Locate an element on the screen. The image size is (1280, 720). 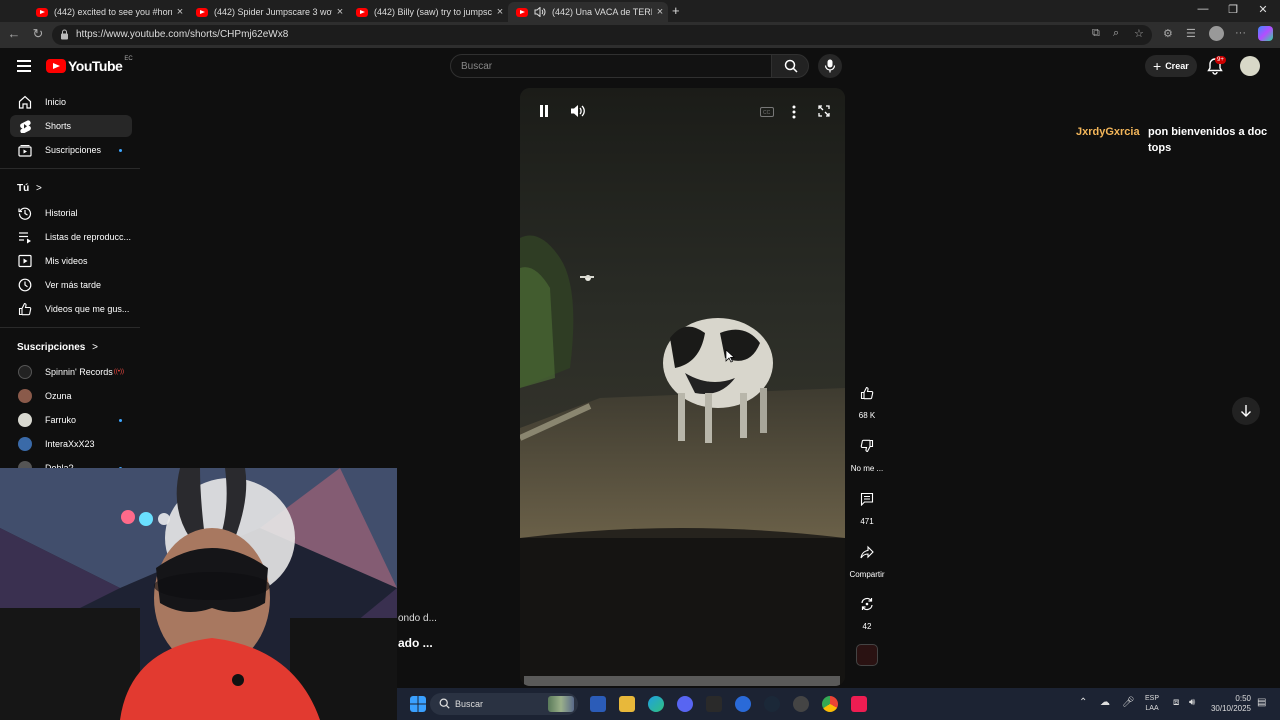
restore-icon: ❐ is located at coordinates (1233, 9).